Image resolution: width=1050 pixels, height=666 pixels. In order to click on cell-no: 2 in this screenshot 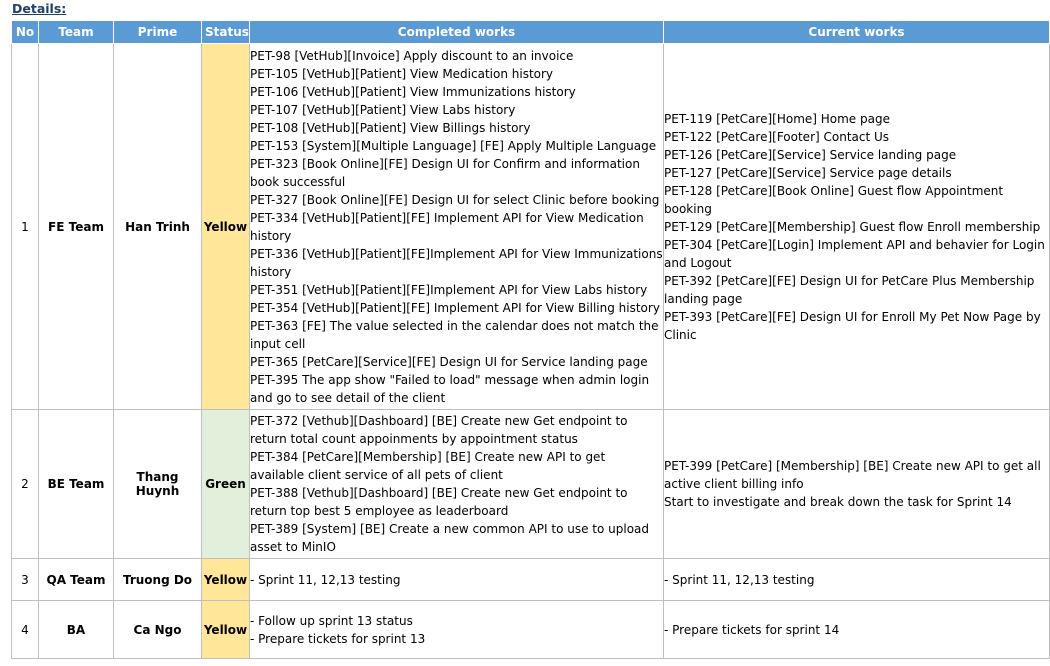, I will do `click(25, 484)`.